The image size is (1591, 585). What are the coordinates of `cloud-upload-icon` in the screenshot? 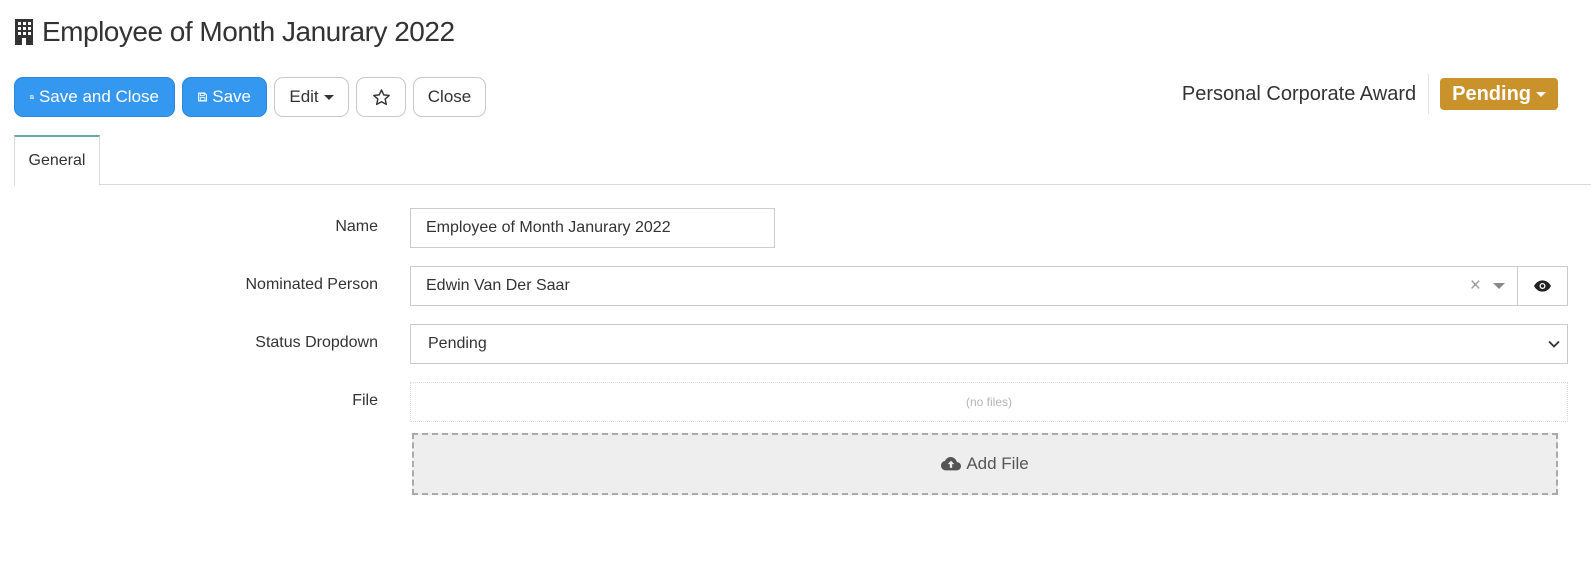 It's located at (951, 463).